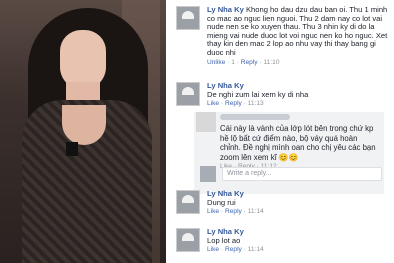 The image size is (394, 263). Describe the element at coordinates (271, 62) in the screenshot. I see `timestamp: 11:10` at that location.